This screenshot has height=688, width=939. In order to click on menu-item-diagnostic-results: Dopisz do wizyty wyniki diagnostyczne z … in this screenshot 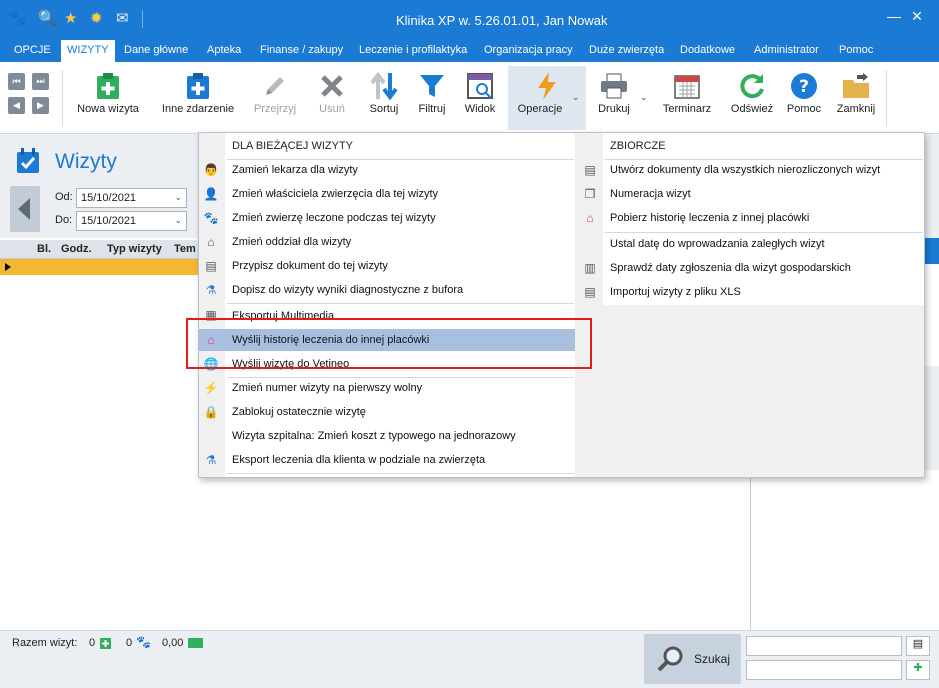, I will do `click(387, 290)`.